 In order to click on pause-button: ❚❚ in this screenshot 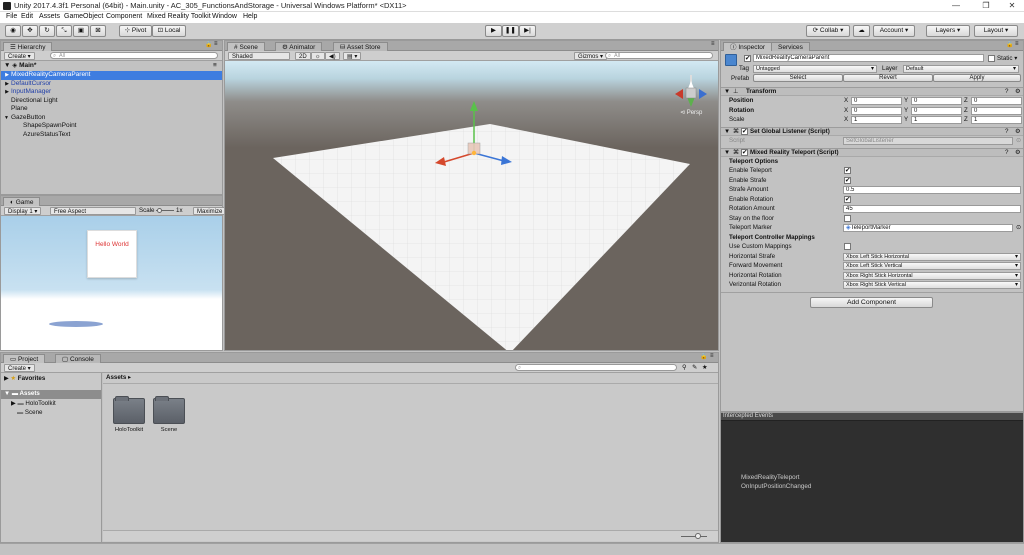, I will do `click(510, 31)`.